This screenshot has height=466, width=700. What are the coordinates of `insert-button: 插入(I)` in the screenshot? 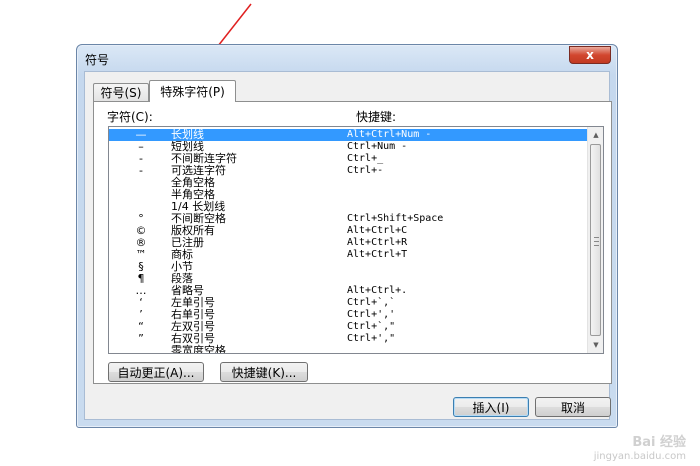 It's located at (491, 407).